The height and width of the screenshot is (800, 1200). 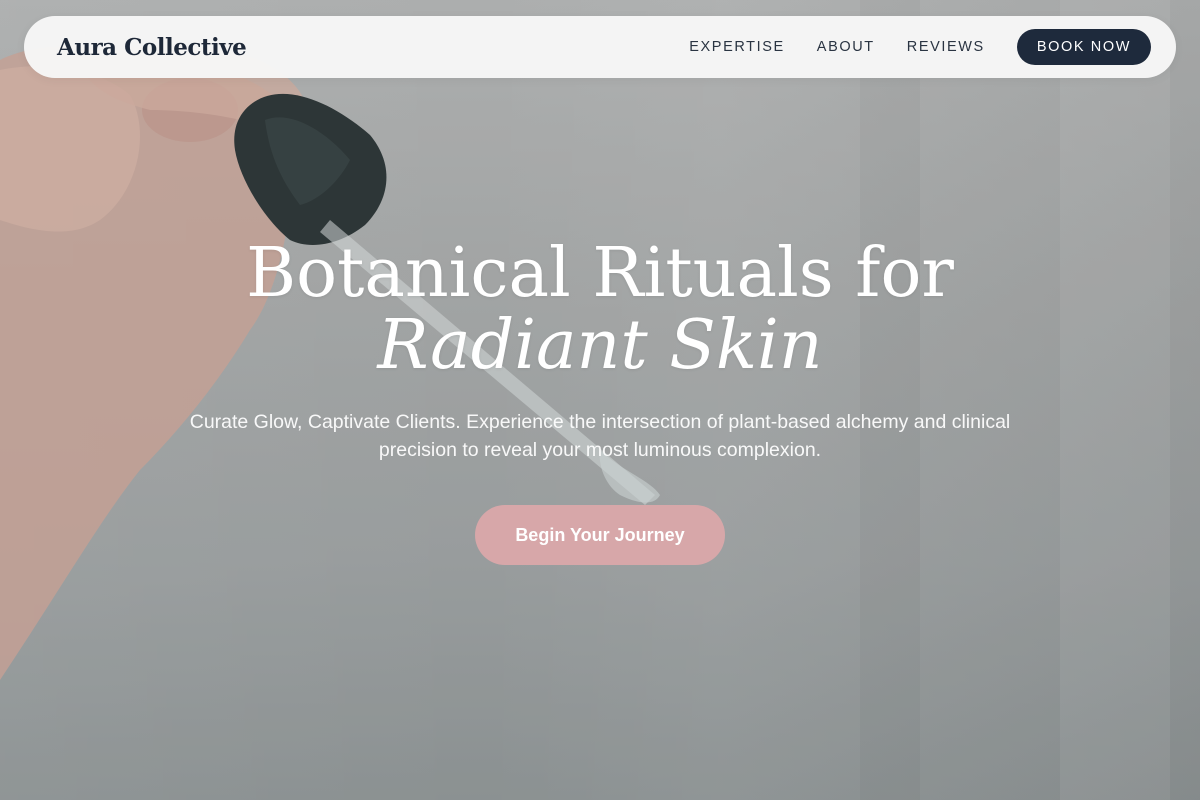 What do you see at coordinates (600, 345) in the screenshot?
I see `hero-headline-accent: Radiant Skin` at bounding box center [600, 345].